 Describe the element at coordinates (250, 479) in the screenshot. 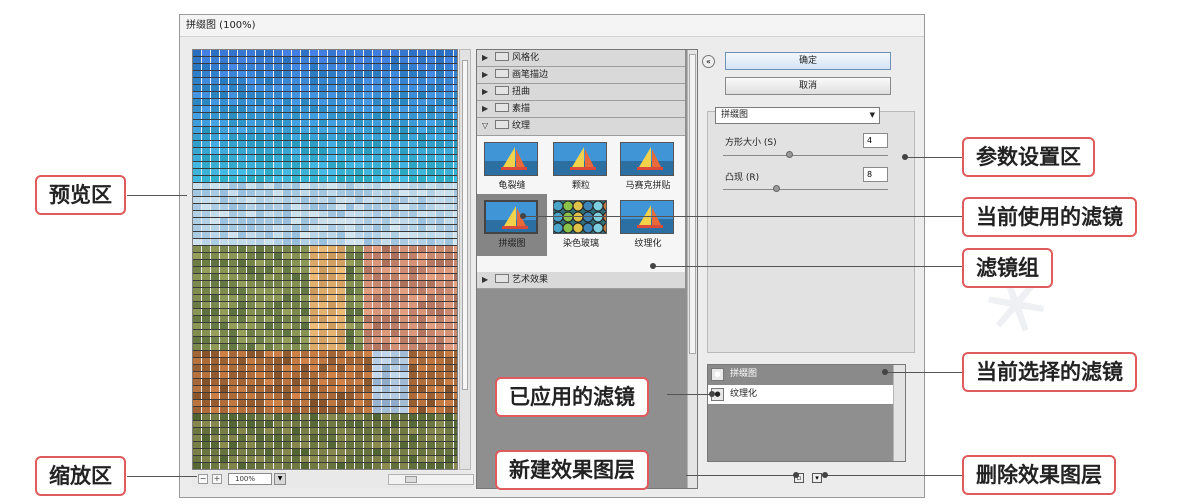

I see `zoom-level-field: 100%` at that location.